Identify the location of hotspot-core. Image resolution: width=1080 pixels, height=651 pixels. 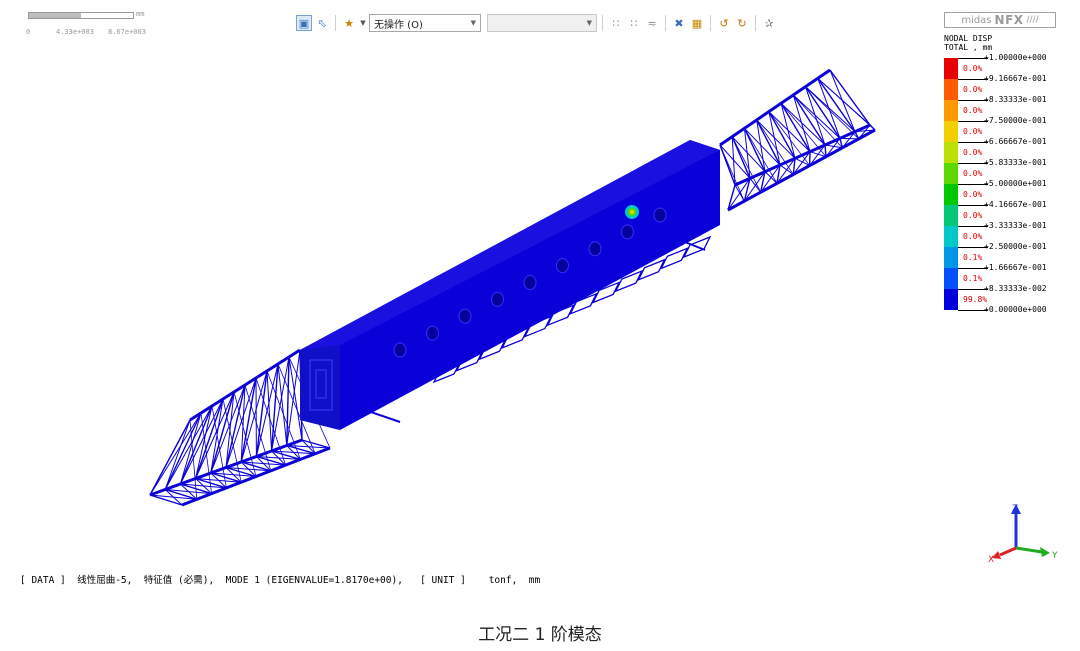
(632, 212).